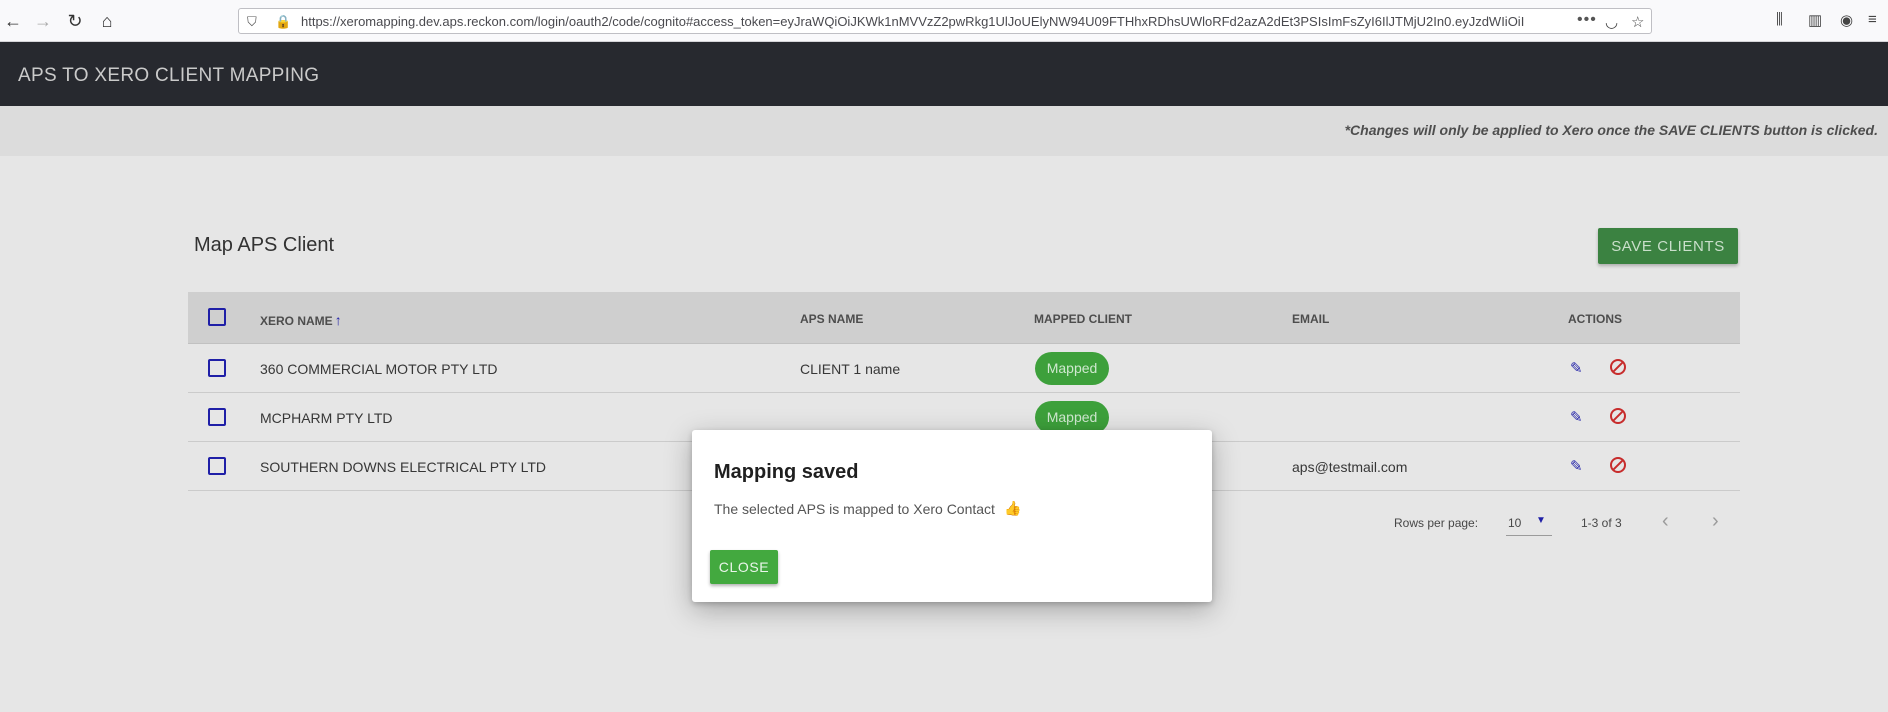  What do you see at coordinates (744, 567) in the screenshot?
I see `close-button: CLOSE` at bounding box center [744, 567].